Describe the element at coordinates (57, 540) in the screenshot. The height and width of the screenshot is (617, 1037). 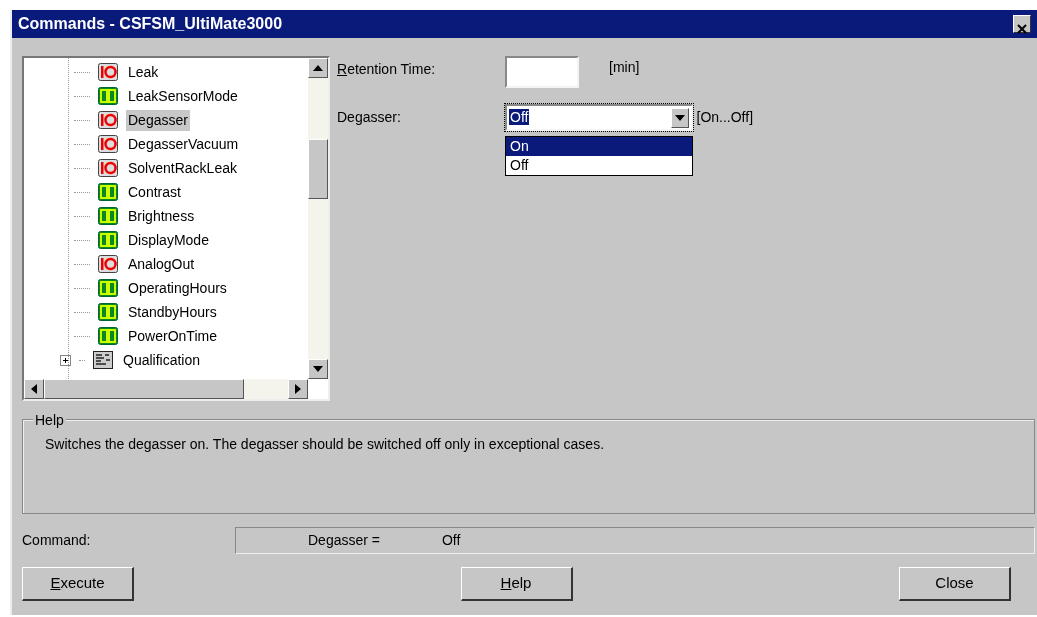
I see `command-label: Command:` at that location.